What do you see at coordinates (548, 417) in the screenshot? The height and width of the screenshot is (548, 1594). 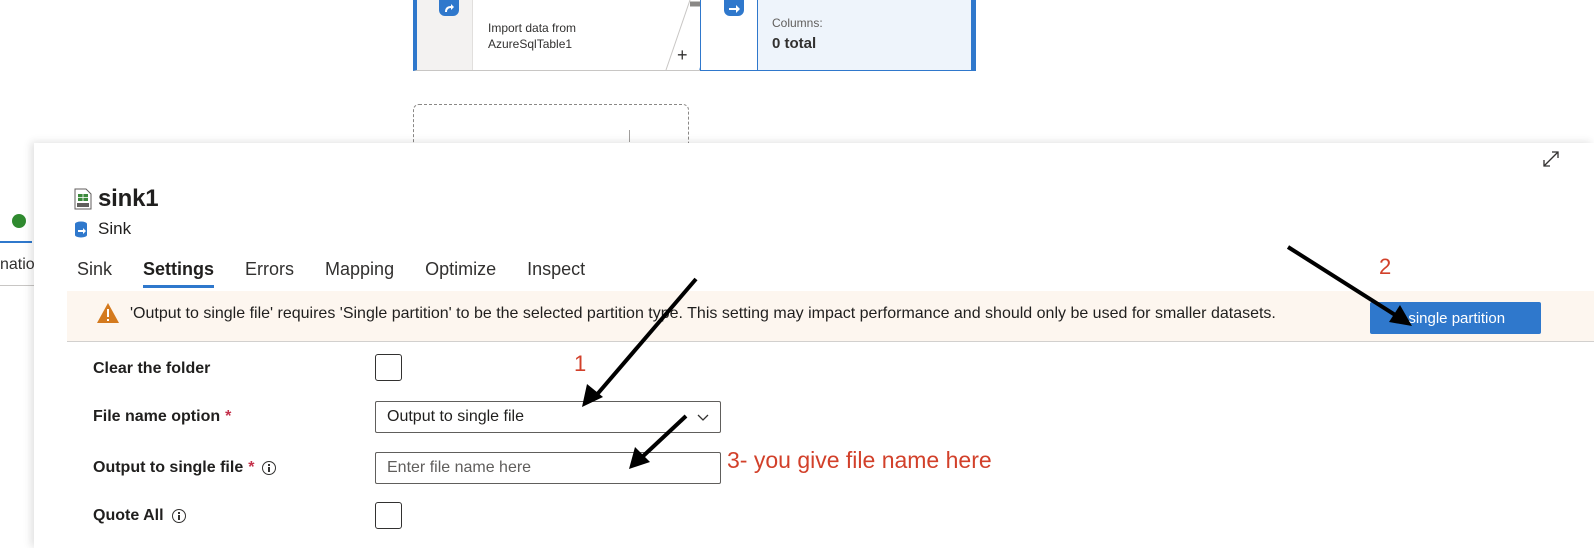 I see `file-name-option-dropdown: Output to single file` at bounding box center [548, 417].